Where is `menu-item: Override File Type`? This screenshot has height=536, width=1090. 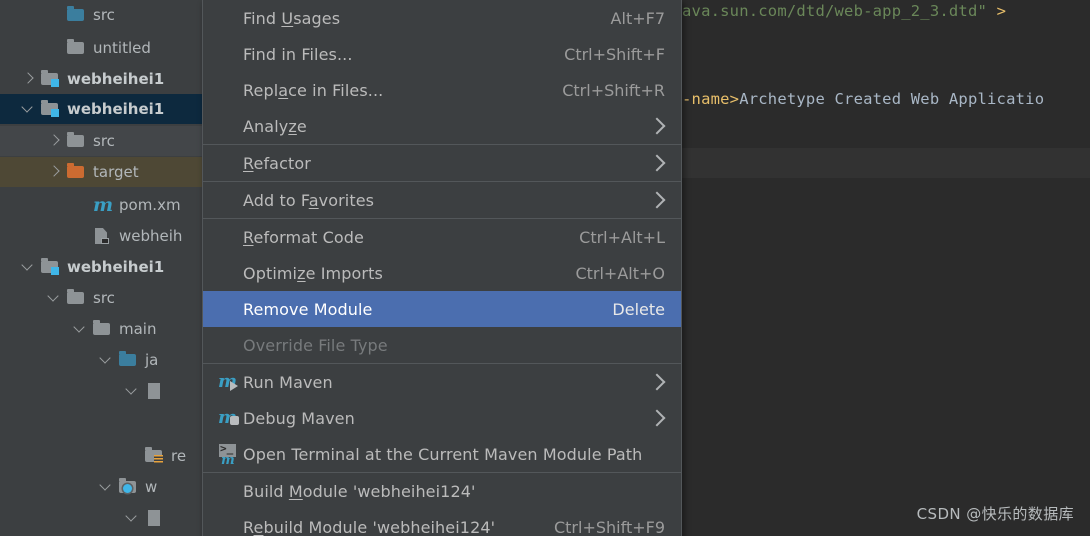 menu-item: Override File Type is located at coordinates (442, 345).